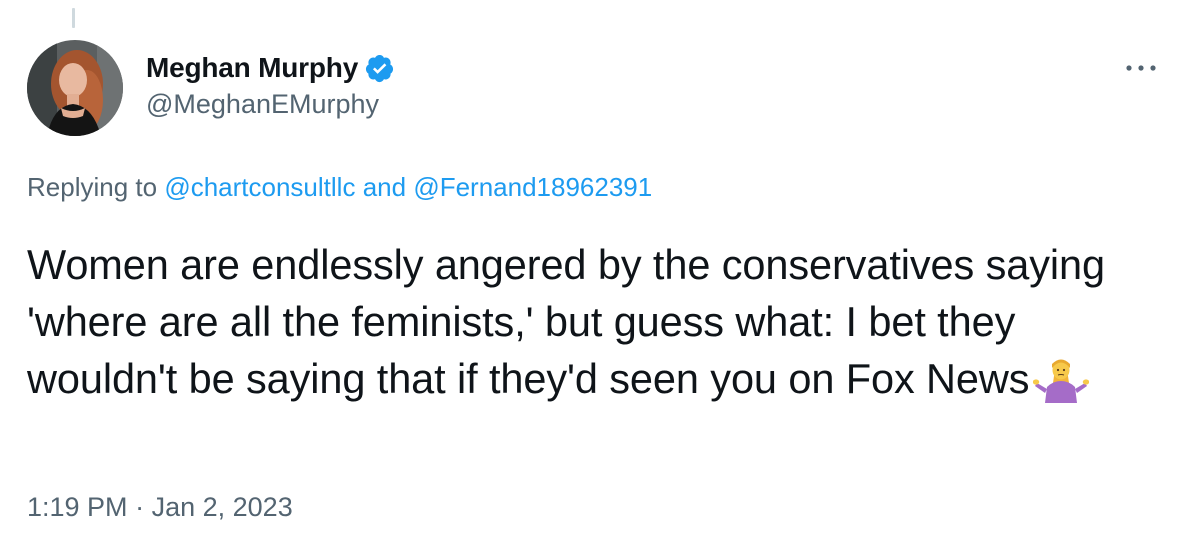  Describe the element at coordinates (1061, 378) in the screenshot. I see `person-shrugging-emoji` at that location.